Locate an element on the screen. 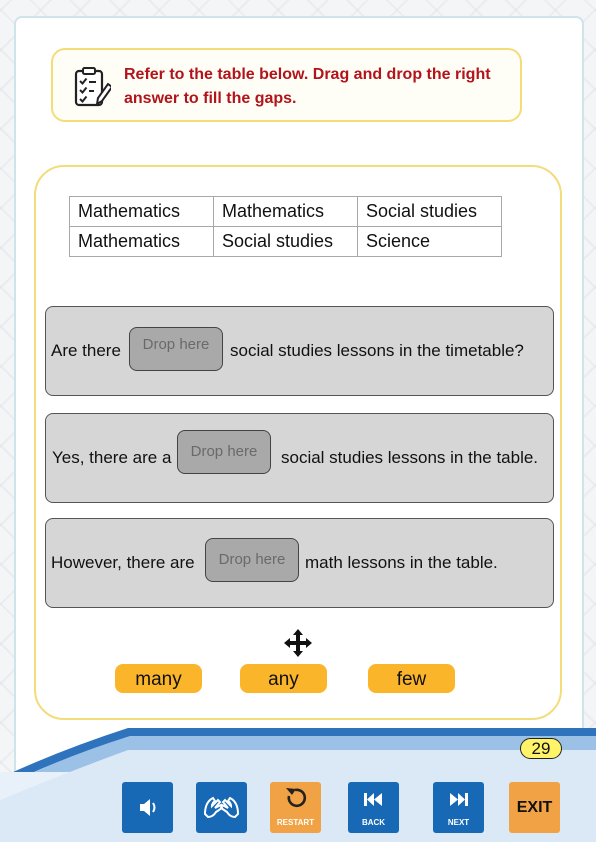 This screenshot has height=842, width=596. skip-forward-icon is located at coordinates (459, 799).